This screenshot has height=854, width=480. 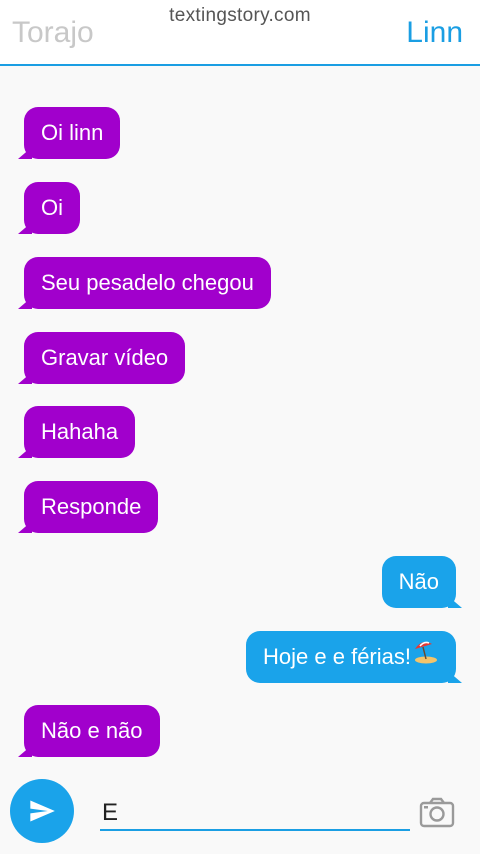 I want to click on message-bubble: Não e não, so click(x=89, y=731).